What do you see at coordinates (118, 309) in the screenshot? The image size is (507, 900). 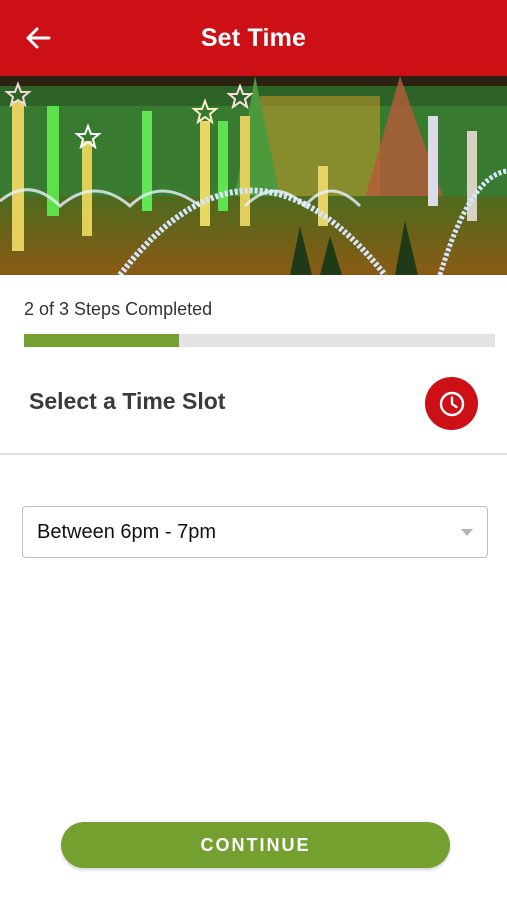 I see `progress-label: 2 of 3 Steps Completed` at bounding box center [118, 309].